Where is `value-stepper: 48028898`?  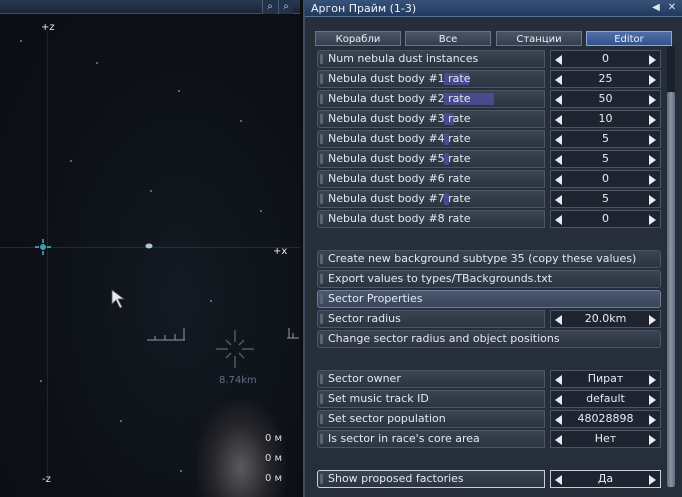 value-stepper: 48028898 is located at coordinates (605, 419).